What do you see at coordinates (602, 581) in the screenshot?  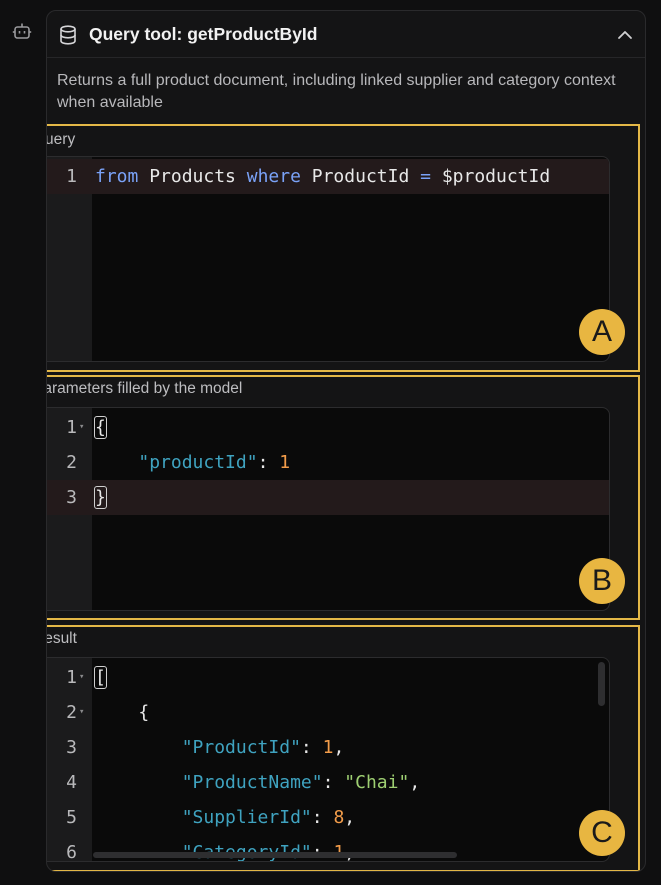 I see `annotation-badge-b: B` at bounding box center [602, 581].